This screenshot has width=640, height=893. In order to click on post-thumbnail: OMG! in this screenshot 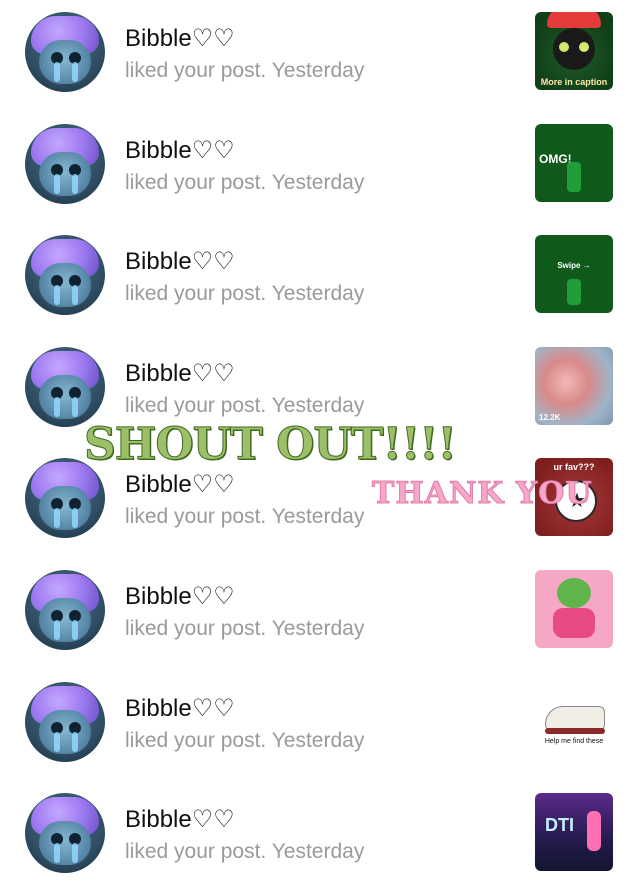, I will do `click(574, 162)`.